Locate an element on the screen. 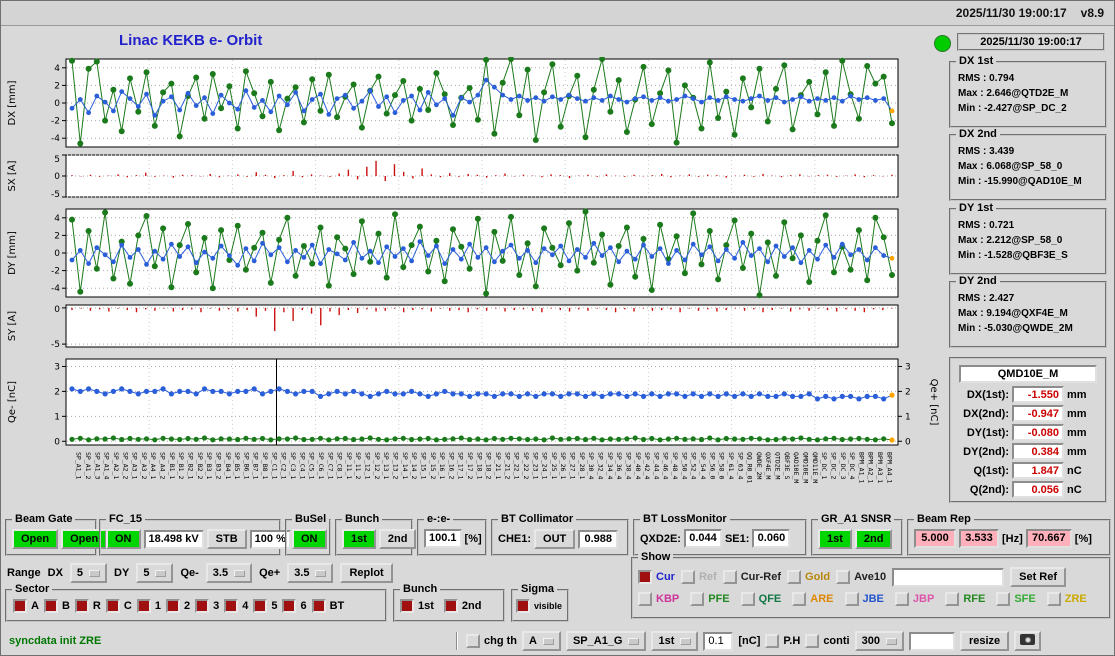  checkbox-1: 1 is located at coordinates (148, 606).